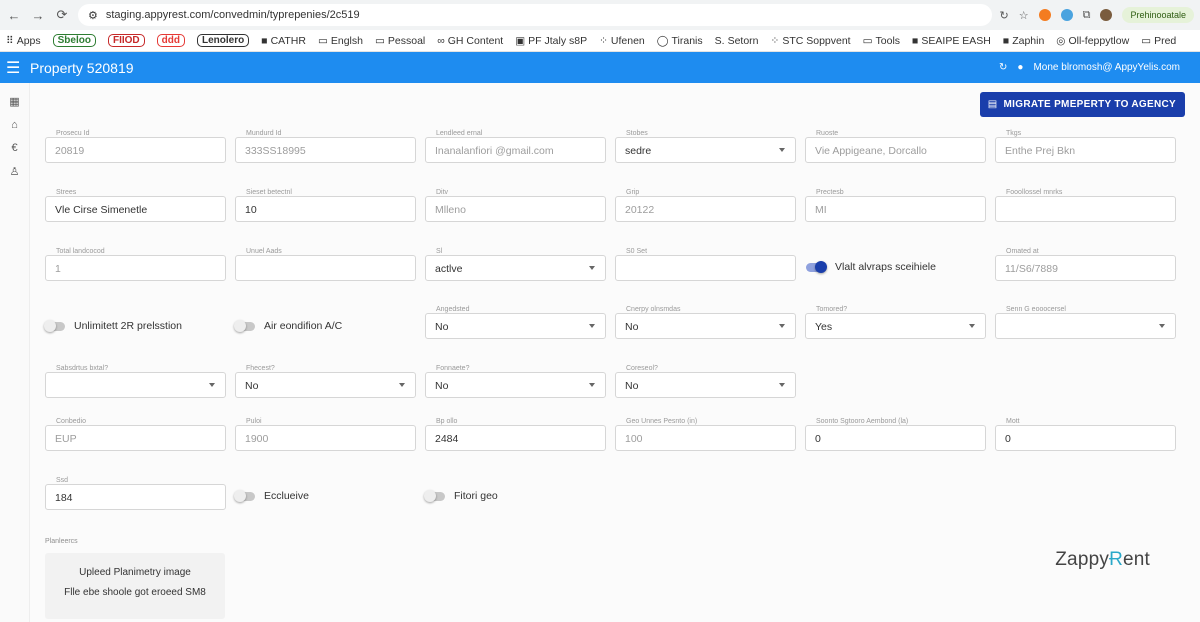 The height and width of the screenshot is (622, 1200). I want to click on field-value: 1900, so click(257, 439).